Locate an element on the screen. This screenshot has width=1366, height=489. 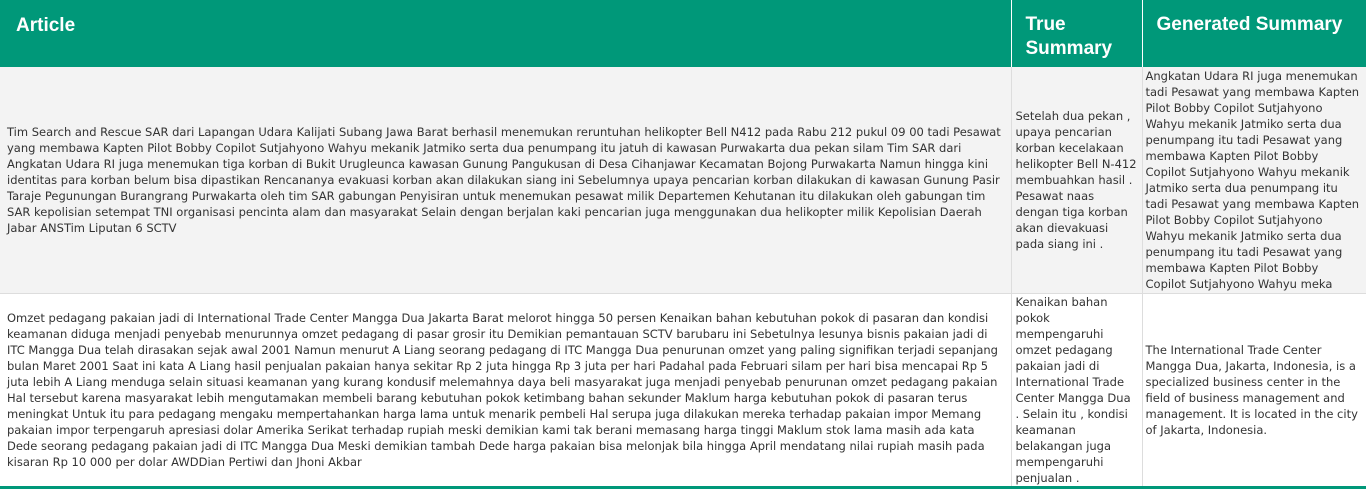
header-row: Article True Summary Generated Summary is located at coordinates (683, 33).